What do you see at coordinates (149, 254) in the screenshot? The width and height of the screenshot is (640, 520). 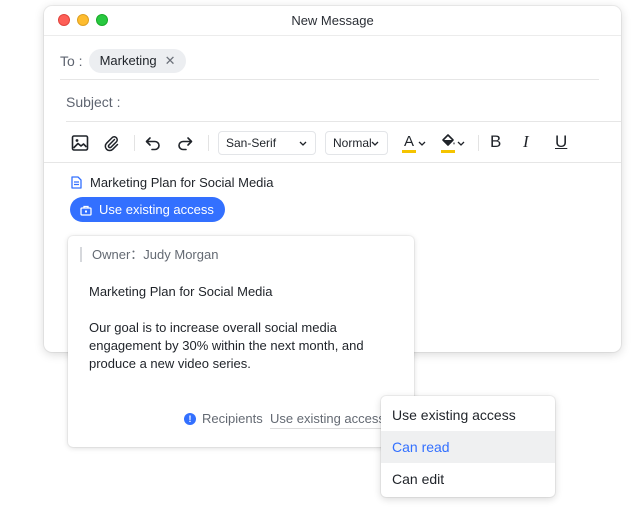 I see `owner-label: Owner：Judy Morgan` at bounding box center [149, 254].